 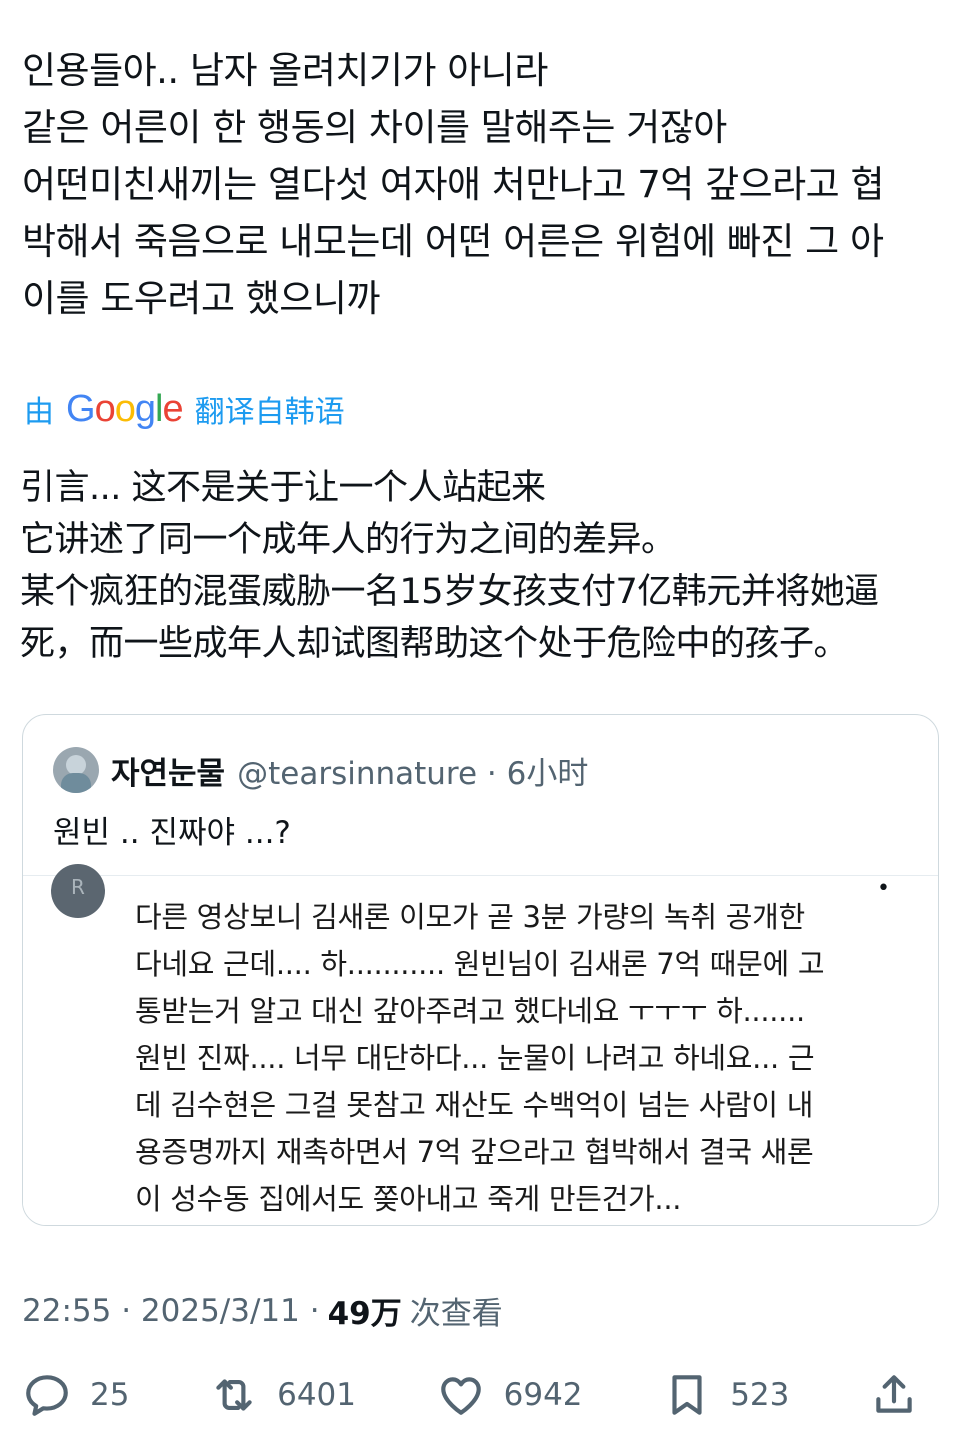 I want to click on tweet-line: 이를 도우려고 했으니까, so click(x=201, y=298).